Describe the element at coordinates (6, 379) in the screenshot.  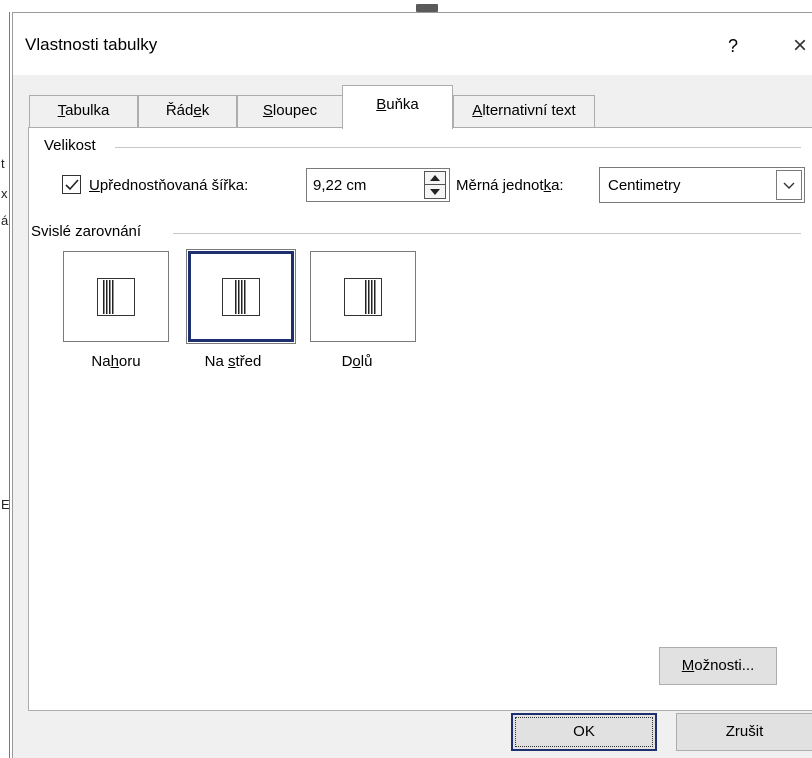
I see `background-document: t x á E` at that location.